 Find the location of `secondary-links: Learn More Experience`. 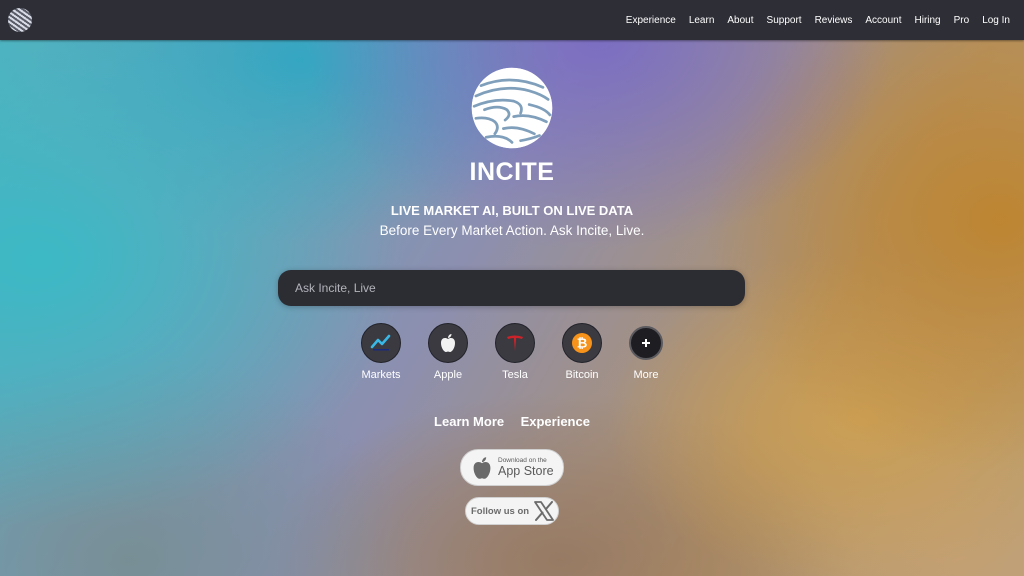

secondary-links: Learn More Experience is located at coordinates (512, 422).